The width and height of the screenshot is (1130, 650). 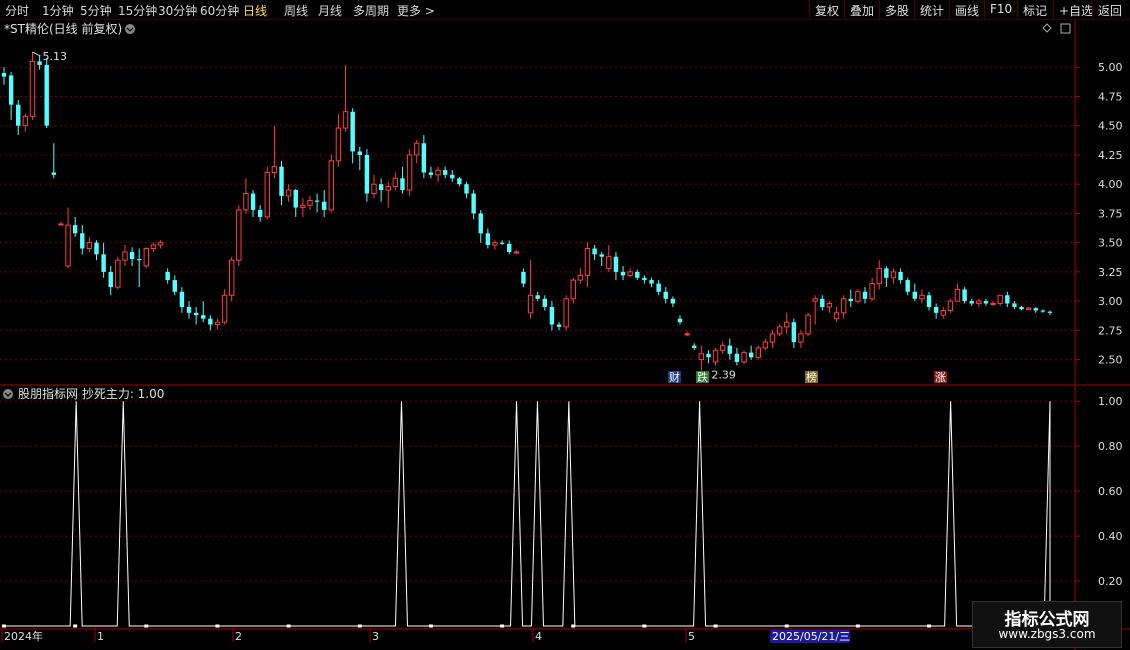 What do you see at coordinates (375, 636) in the screenshot?
I see `date-label: 3` at bounding box center [375, 636].